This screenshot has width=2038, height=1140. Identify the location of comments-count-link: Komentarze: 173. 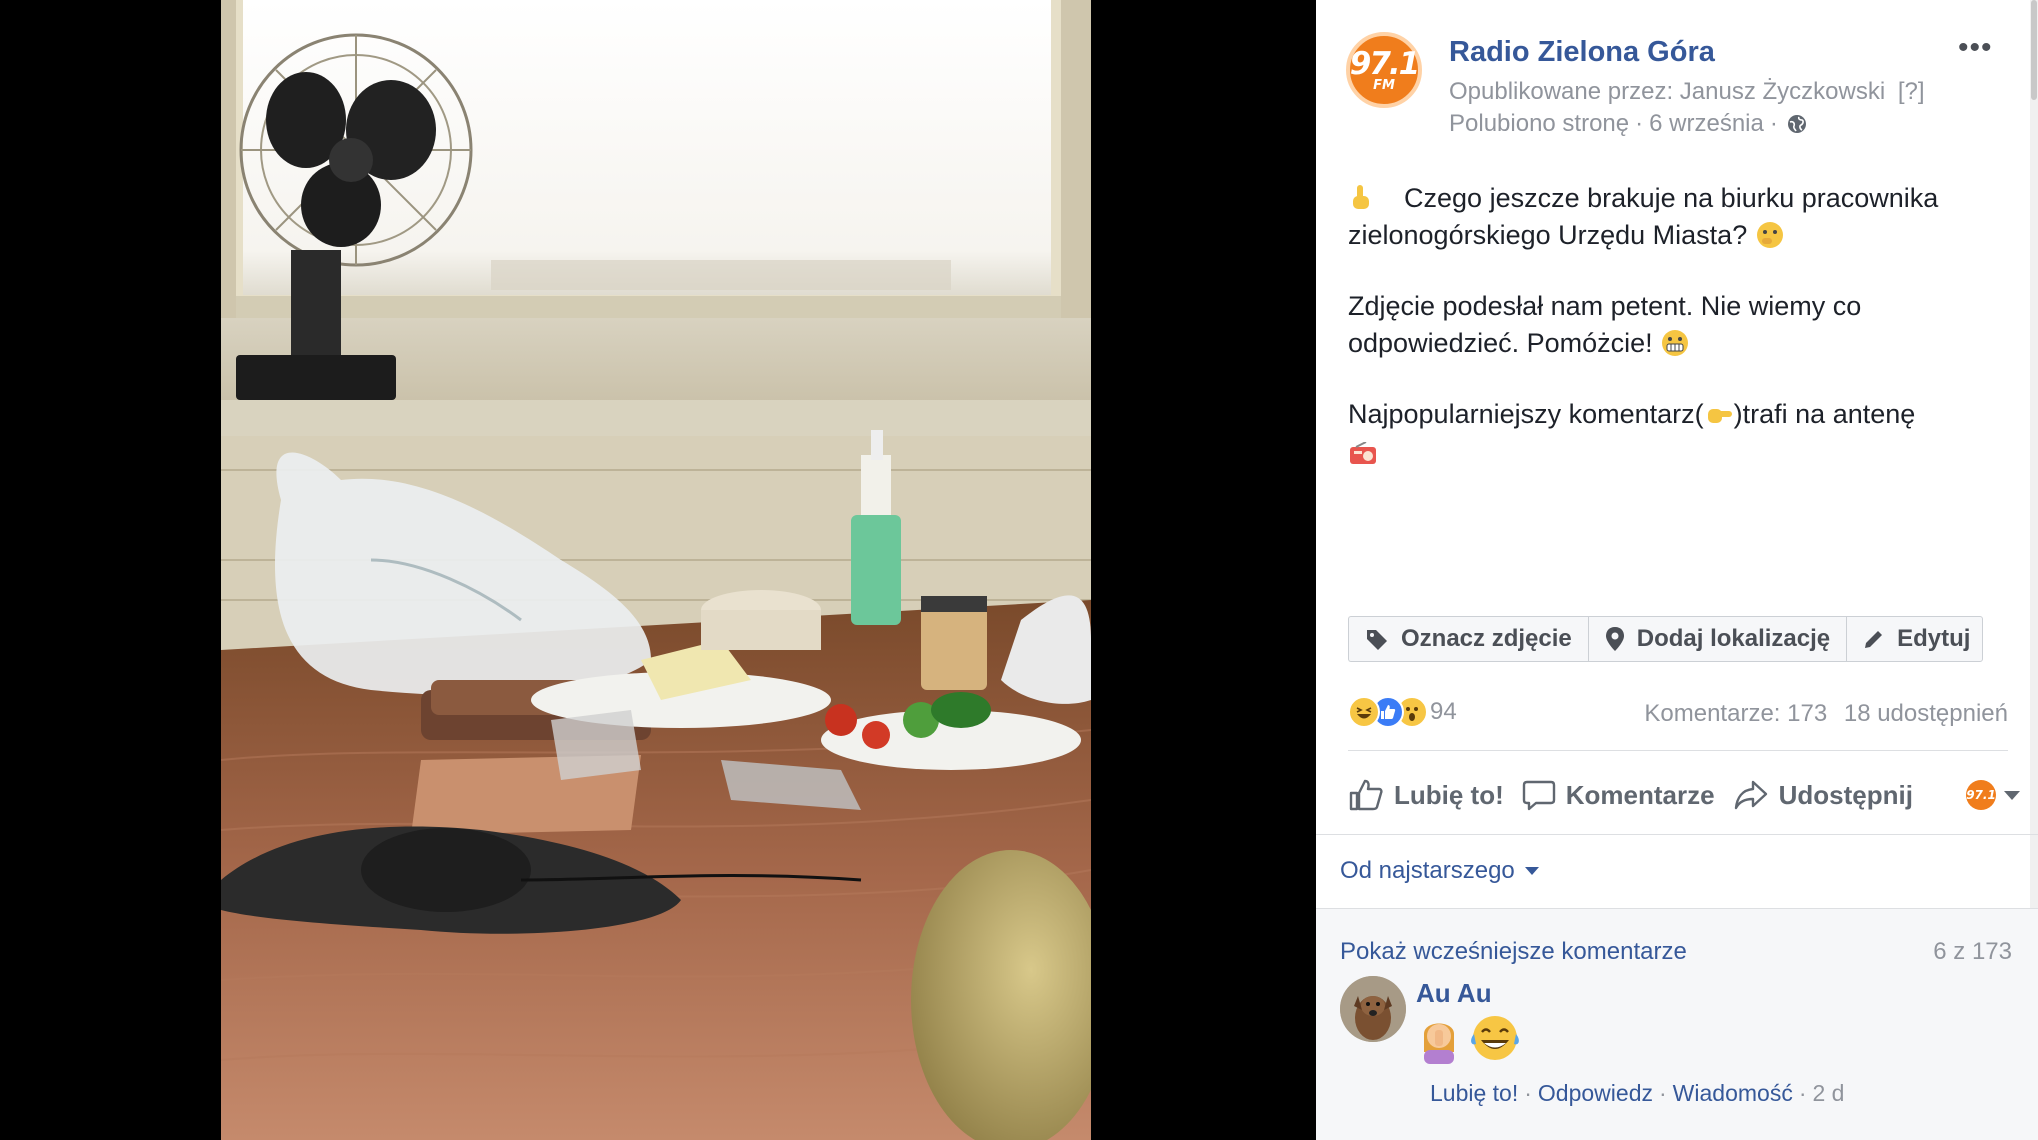
(1735, 713).